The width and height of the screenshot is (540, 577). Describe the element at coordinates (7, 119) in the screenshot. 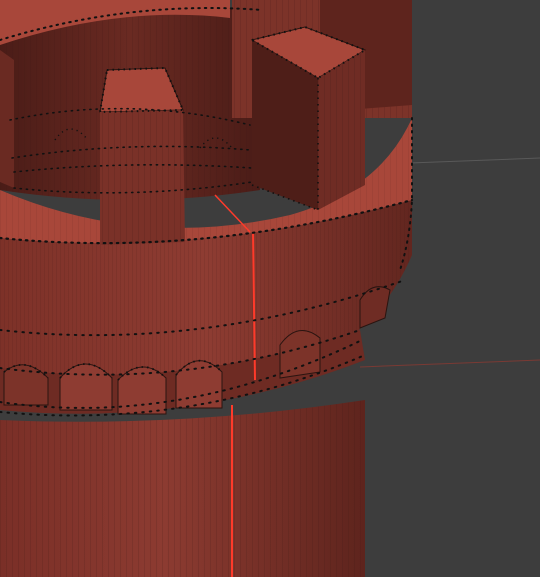

I see `battlement-left` at that location.